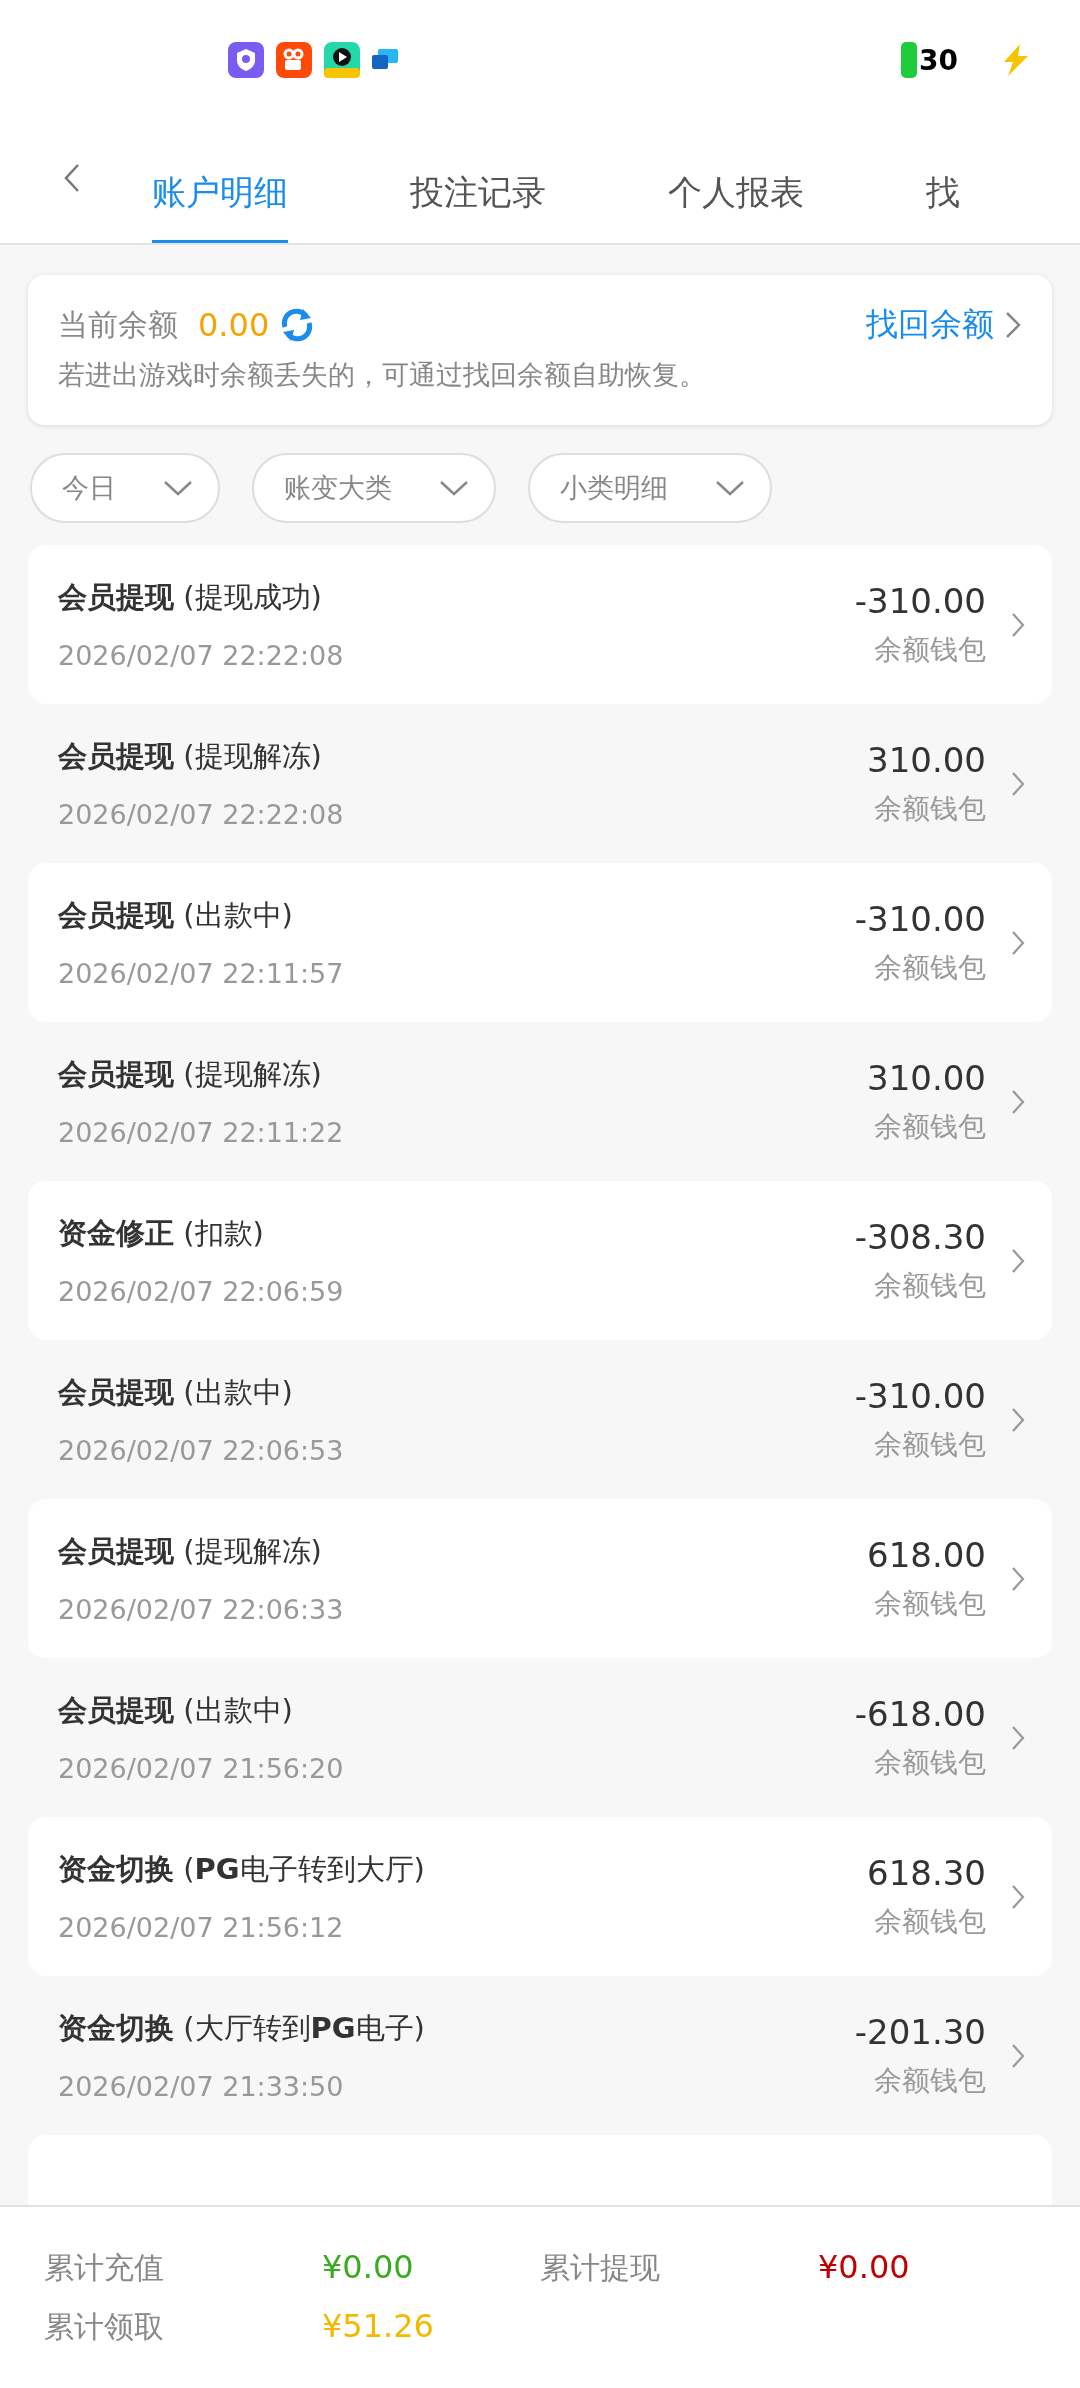 This screenshot has height=2388, width=1080. What do you see at coordinates (540, 1101) in the screenshot?
I see `record-row: 会员提现 (提现解冻) 2026/02/07 22:11:22 310.00 余额钱包` at bounding box center [540, 1101].